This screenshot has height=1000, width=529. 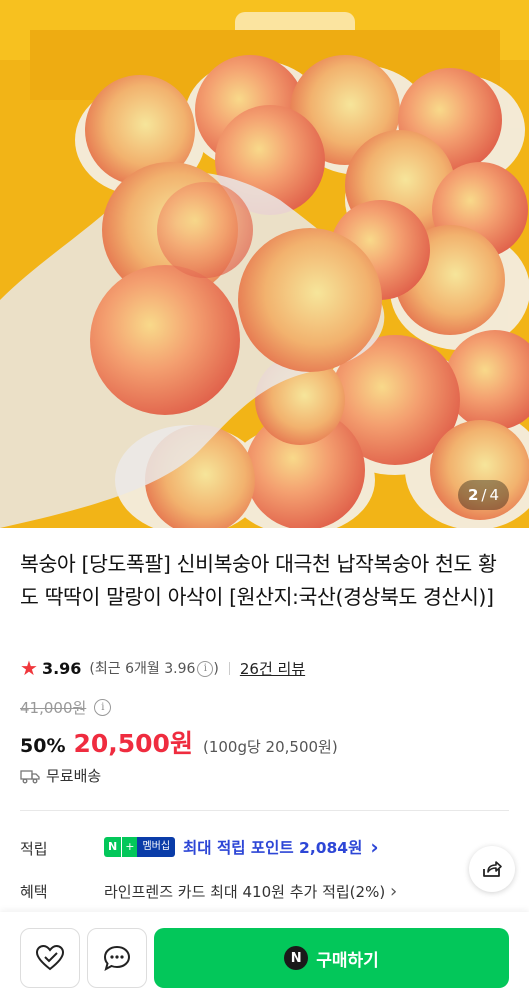 I want to click on delivery-row: 무료배송, so click(x=60, y=775).